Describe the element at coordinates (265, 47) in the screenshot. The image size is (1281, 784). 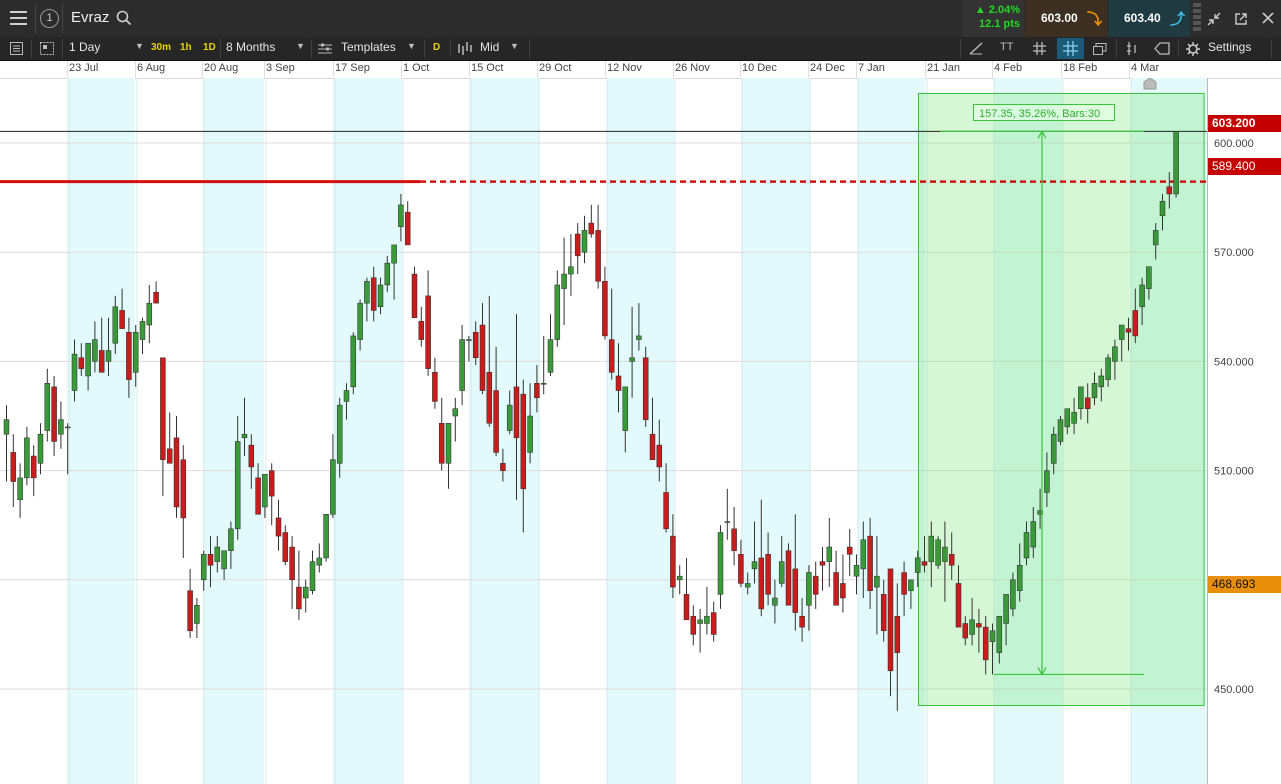
I see `range-dropdown: 8 Months ▼` at that location.